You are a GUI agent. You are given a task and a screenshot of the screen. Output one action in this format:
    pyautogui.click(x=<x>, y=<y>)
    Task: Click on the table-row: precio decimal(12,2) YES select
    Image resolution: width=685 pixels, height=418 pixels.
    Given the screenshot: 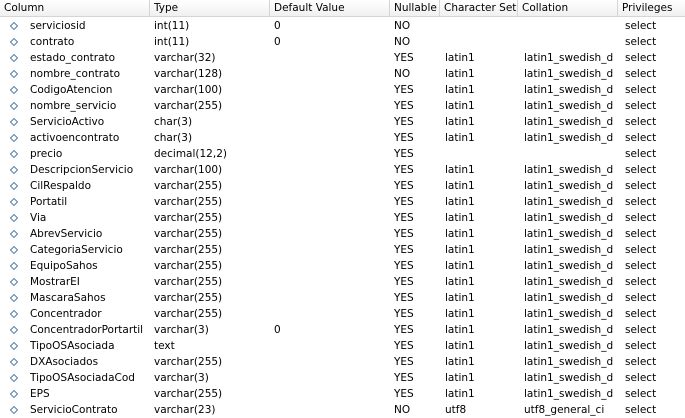 What is the action you would take?
    pyautogui.click(x=342, y=154)
    